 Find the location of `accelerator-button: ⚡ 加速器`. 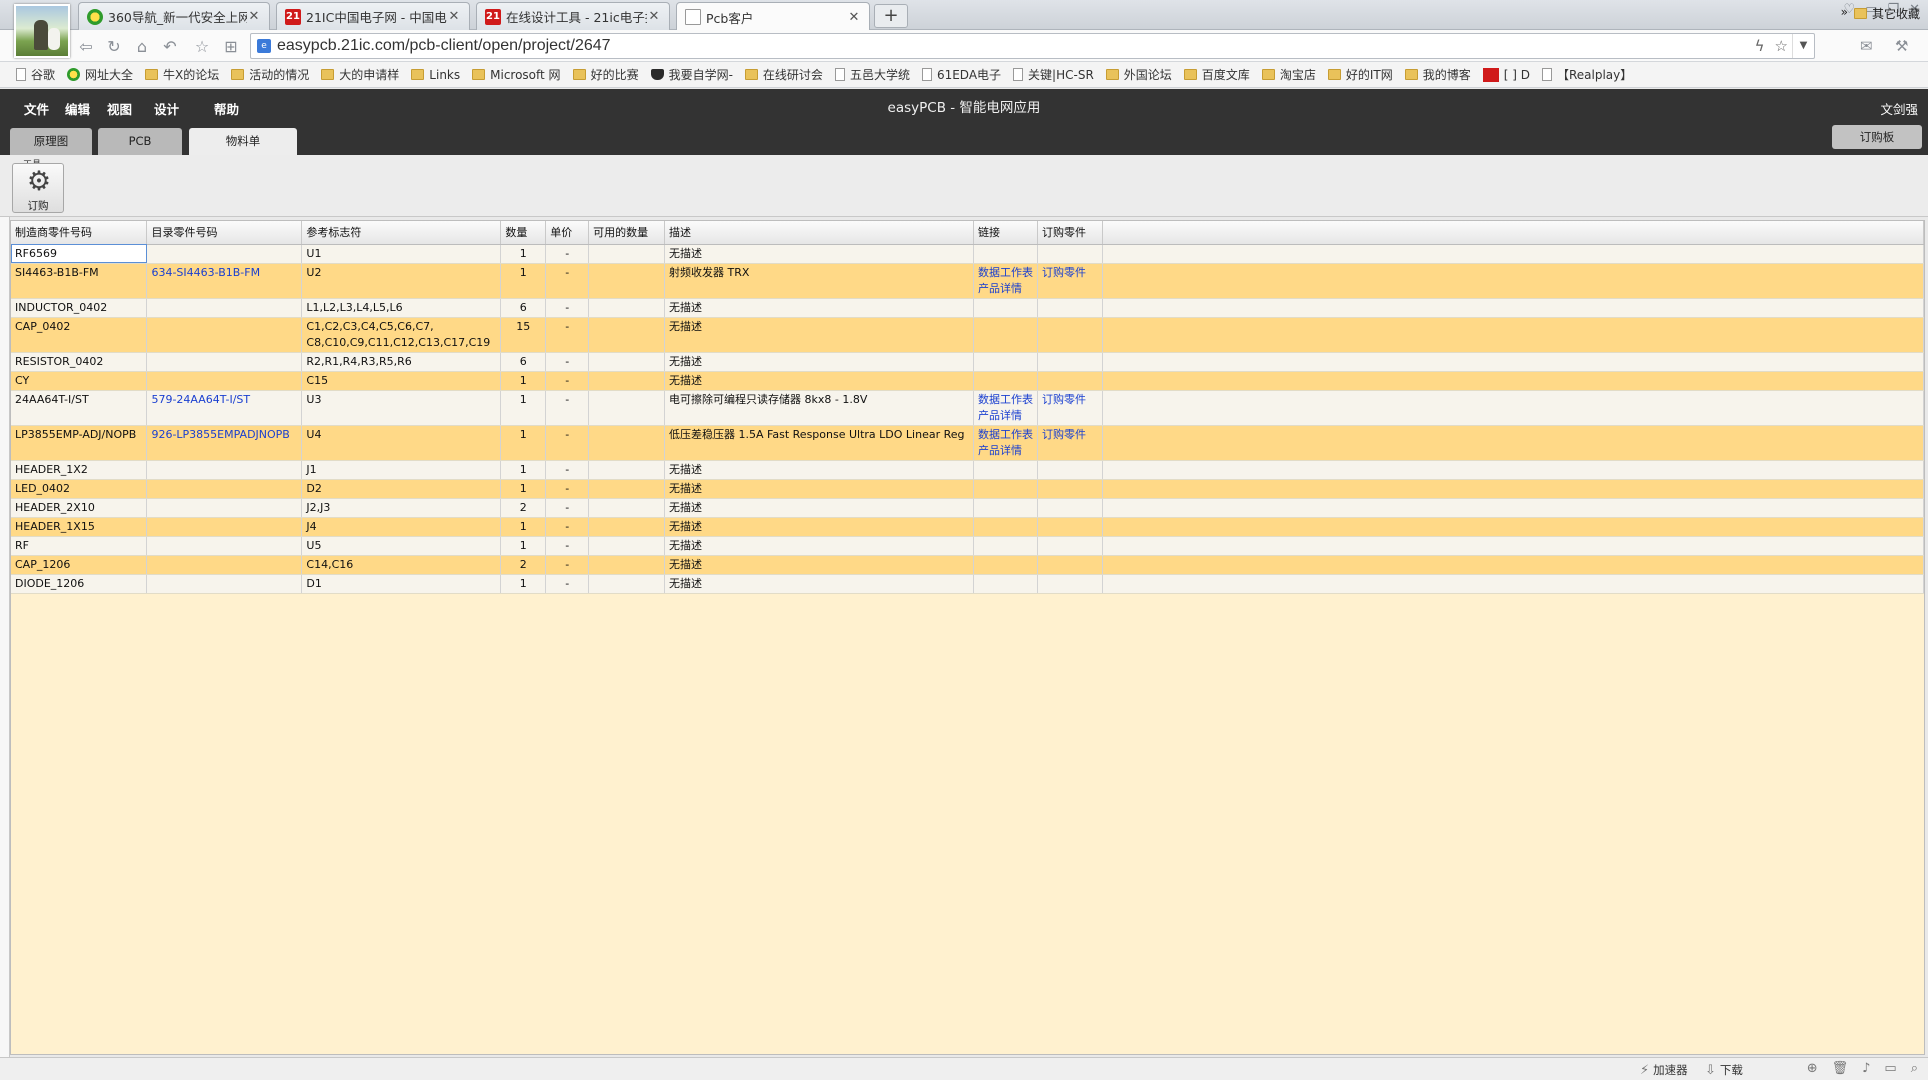

accelerator-button: ⚡ 加速器 is located at coordinates (1664, 1070).